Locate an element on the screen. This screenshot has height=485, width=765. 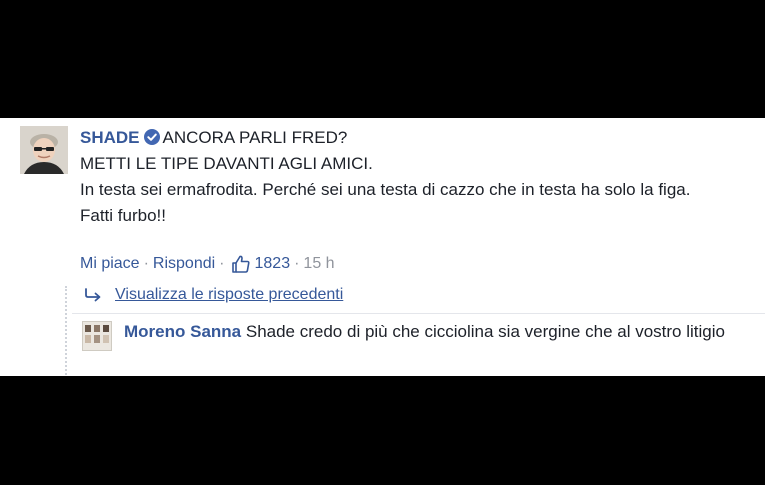
reply-button: Rispondi is located at coordinates (184, 264).